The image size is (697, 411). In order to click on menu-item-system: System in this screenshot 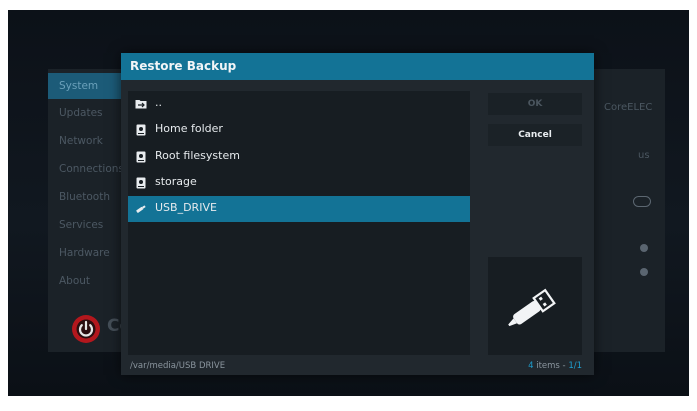, I will do `click(88, 86)`.